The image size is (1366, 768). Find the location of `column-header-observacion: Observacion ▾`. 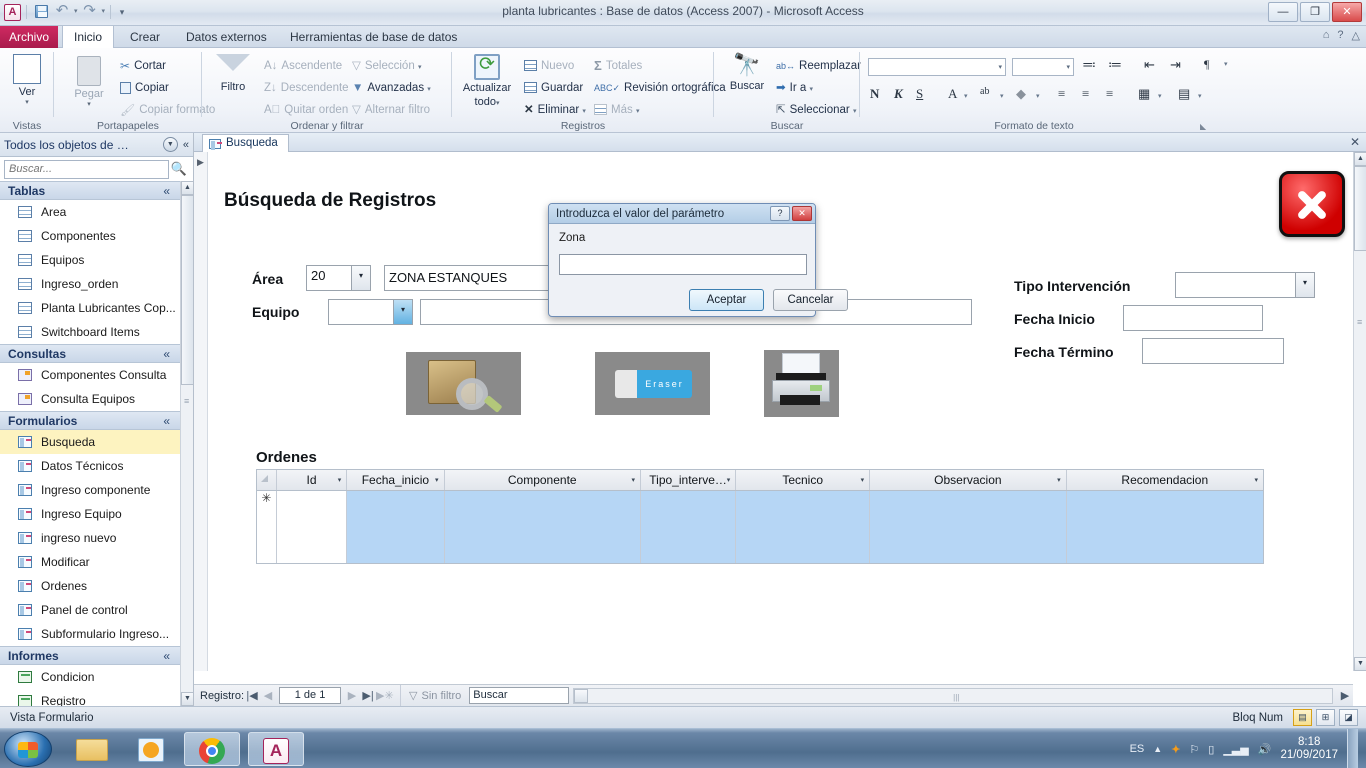

column-header-observacion: Observacion ▾ is located at coordinates (968, 480).